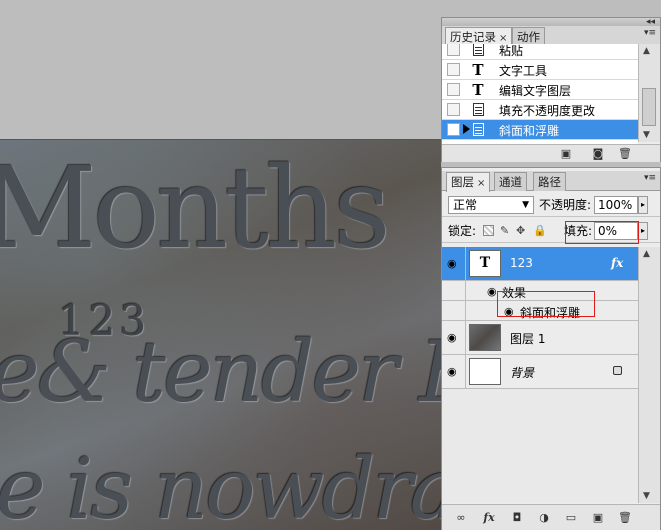 Image resolution: width=661 pixels, height=530 pixels. I want to click on history-state-label: 粘贴, so click(511, 51).